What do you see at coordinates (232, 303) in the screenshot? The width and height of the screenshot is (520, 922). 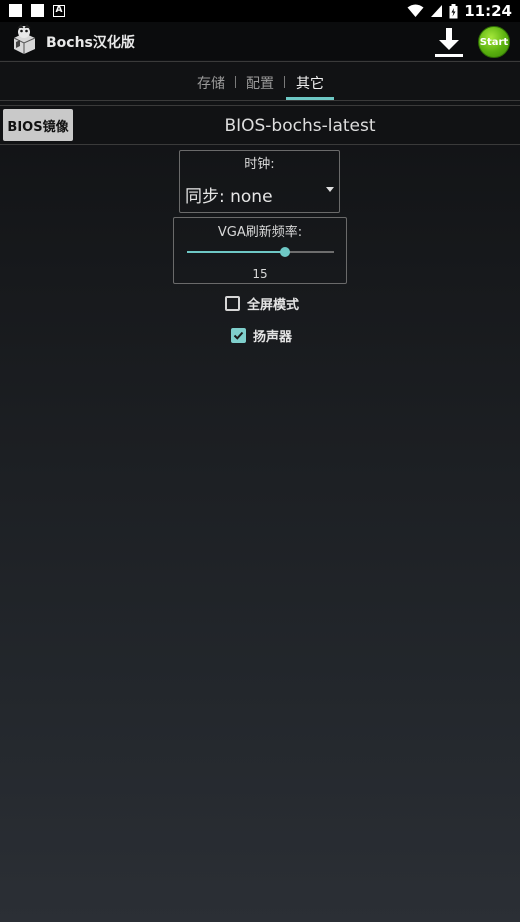 I see `fullscreen-checkbox` at bounding box center [232, 303].